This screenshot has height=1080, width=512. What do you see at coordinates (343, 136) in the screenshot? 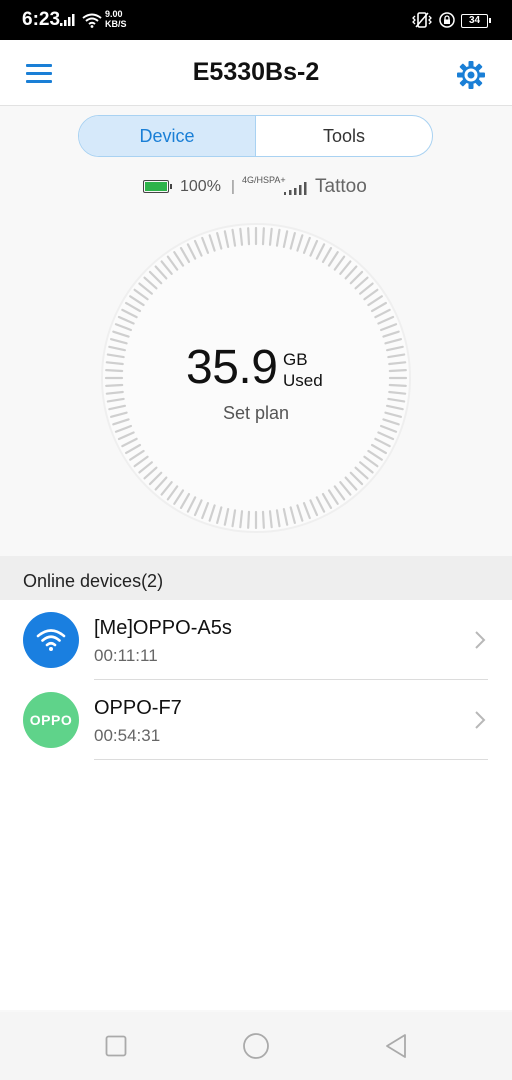
I see `tab-tools: Tools` at bounding box center [343, 136].